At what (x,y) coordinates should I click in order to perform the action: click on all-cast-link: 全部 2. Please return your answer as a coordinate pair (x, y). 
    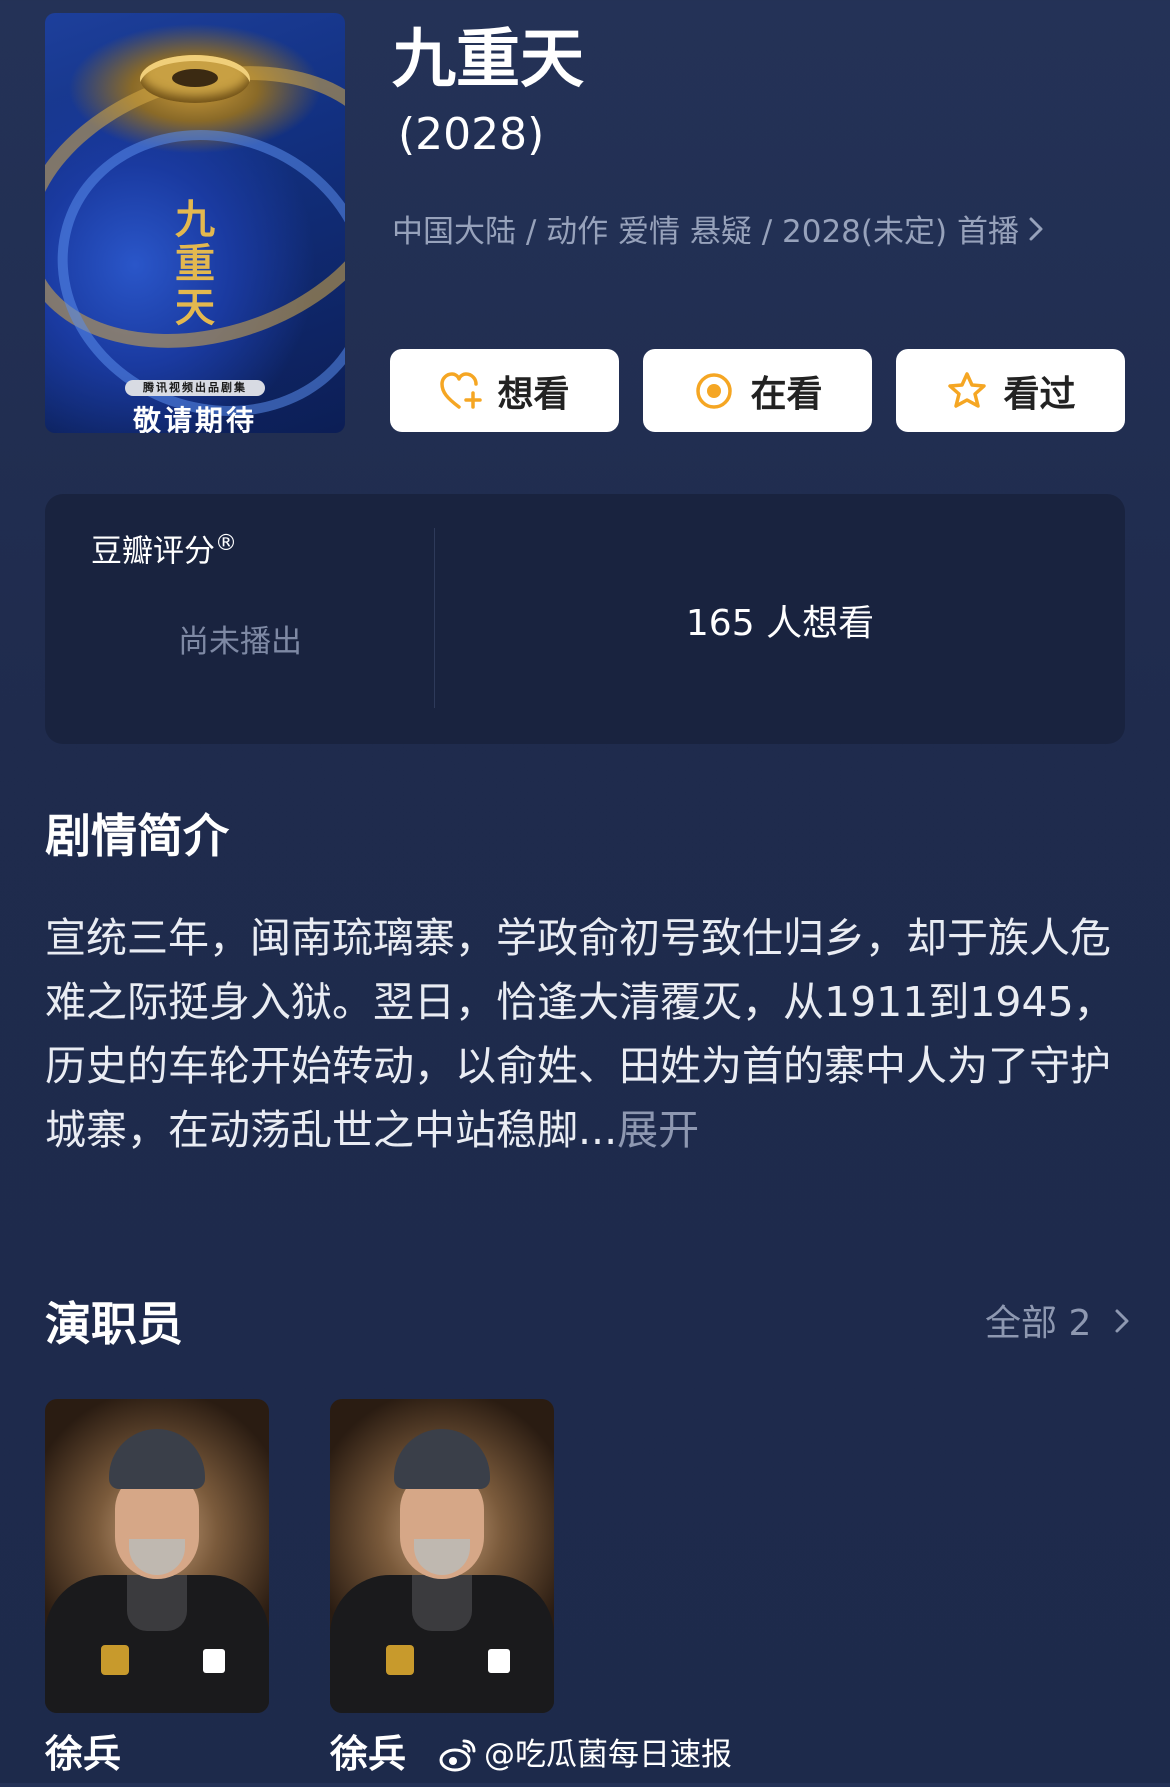
    Looking at the image, I should click on (1058, 1324).